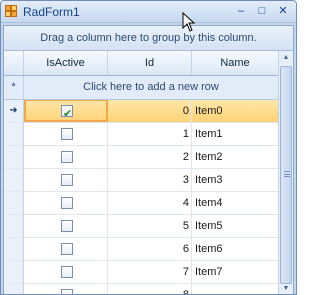 The height and width of the screenshot is (295, 320). What do you see at coordinates (14, 63) in the screenshot?
I see `header-indicator-cell` at bounding box center [14, 63].